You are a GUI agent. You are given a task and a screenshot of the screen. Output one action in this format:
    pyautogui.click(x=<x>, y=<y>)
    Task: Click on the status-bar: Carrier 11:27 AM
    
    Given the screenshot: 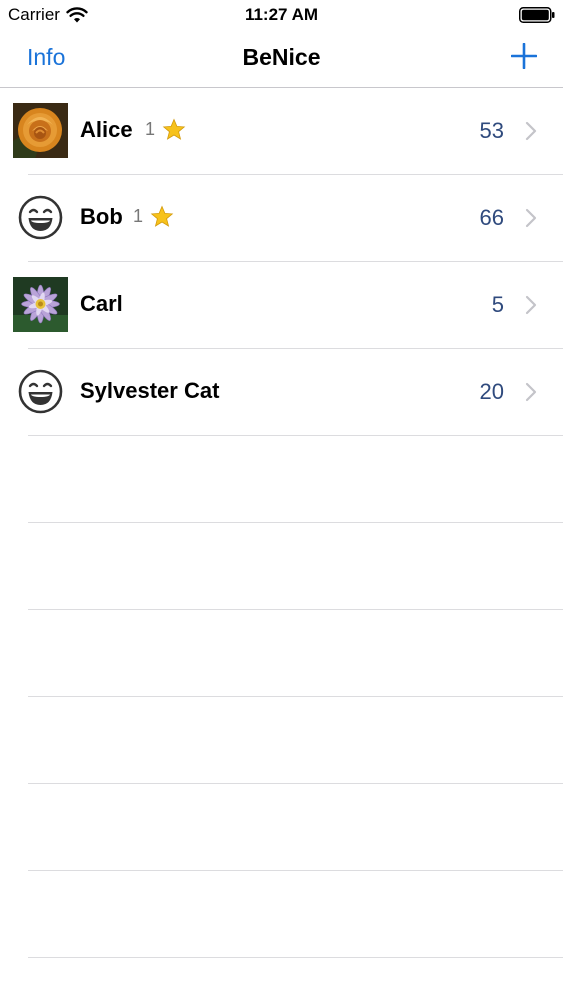 What is the action you would take?
    pyautogui.click(x=281, y=15)
    